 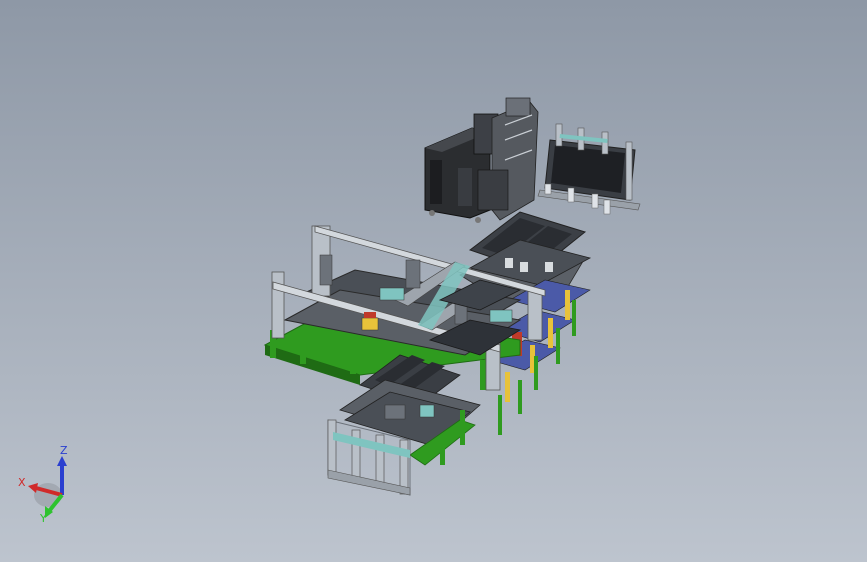 I want to click on coordinate-triad: Z X Y, so click(x=43, y=484).